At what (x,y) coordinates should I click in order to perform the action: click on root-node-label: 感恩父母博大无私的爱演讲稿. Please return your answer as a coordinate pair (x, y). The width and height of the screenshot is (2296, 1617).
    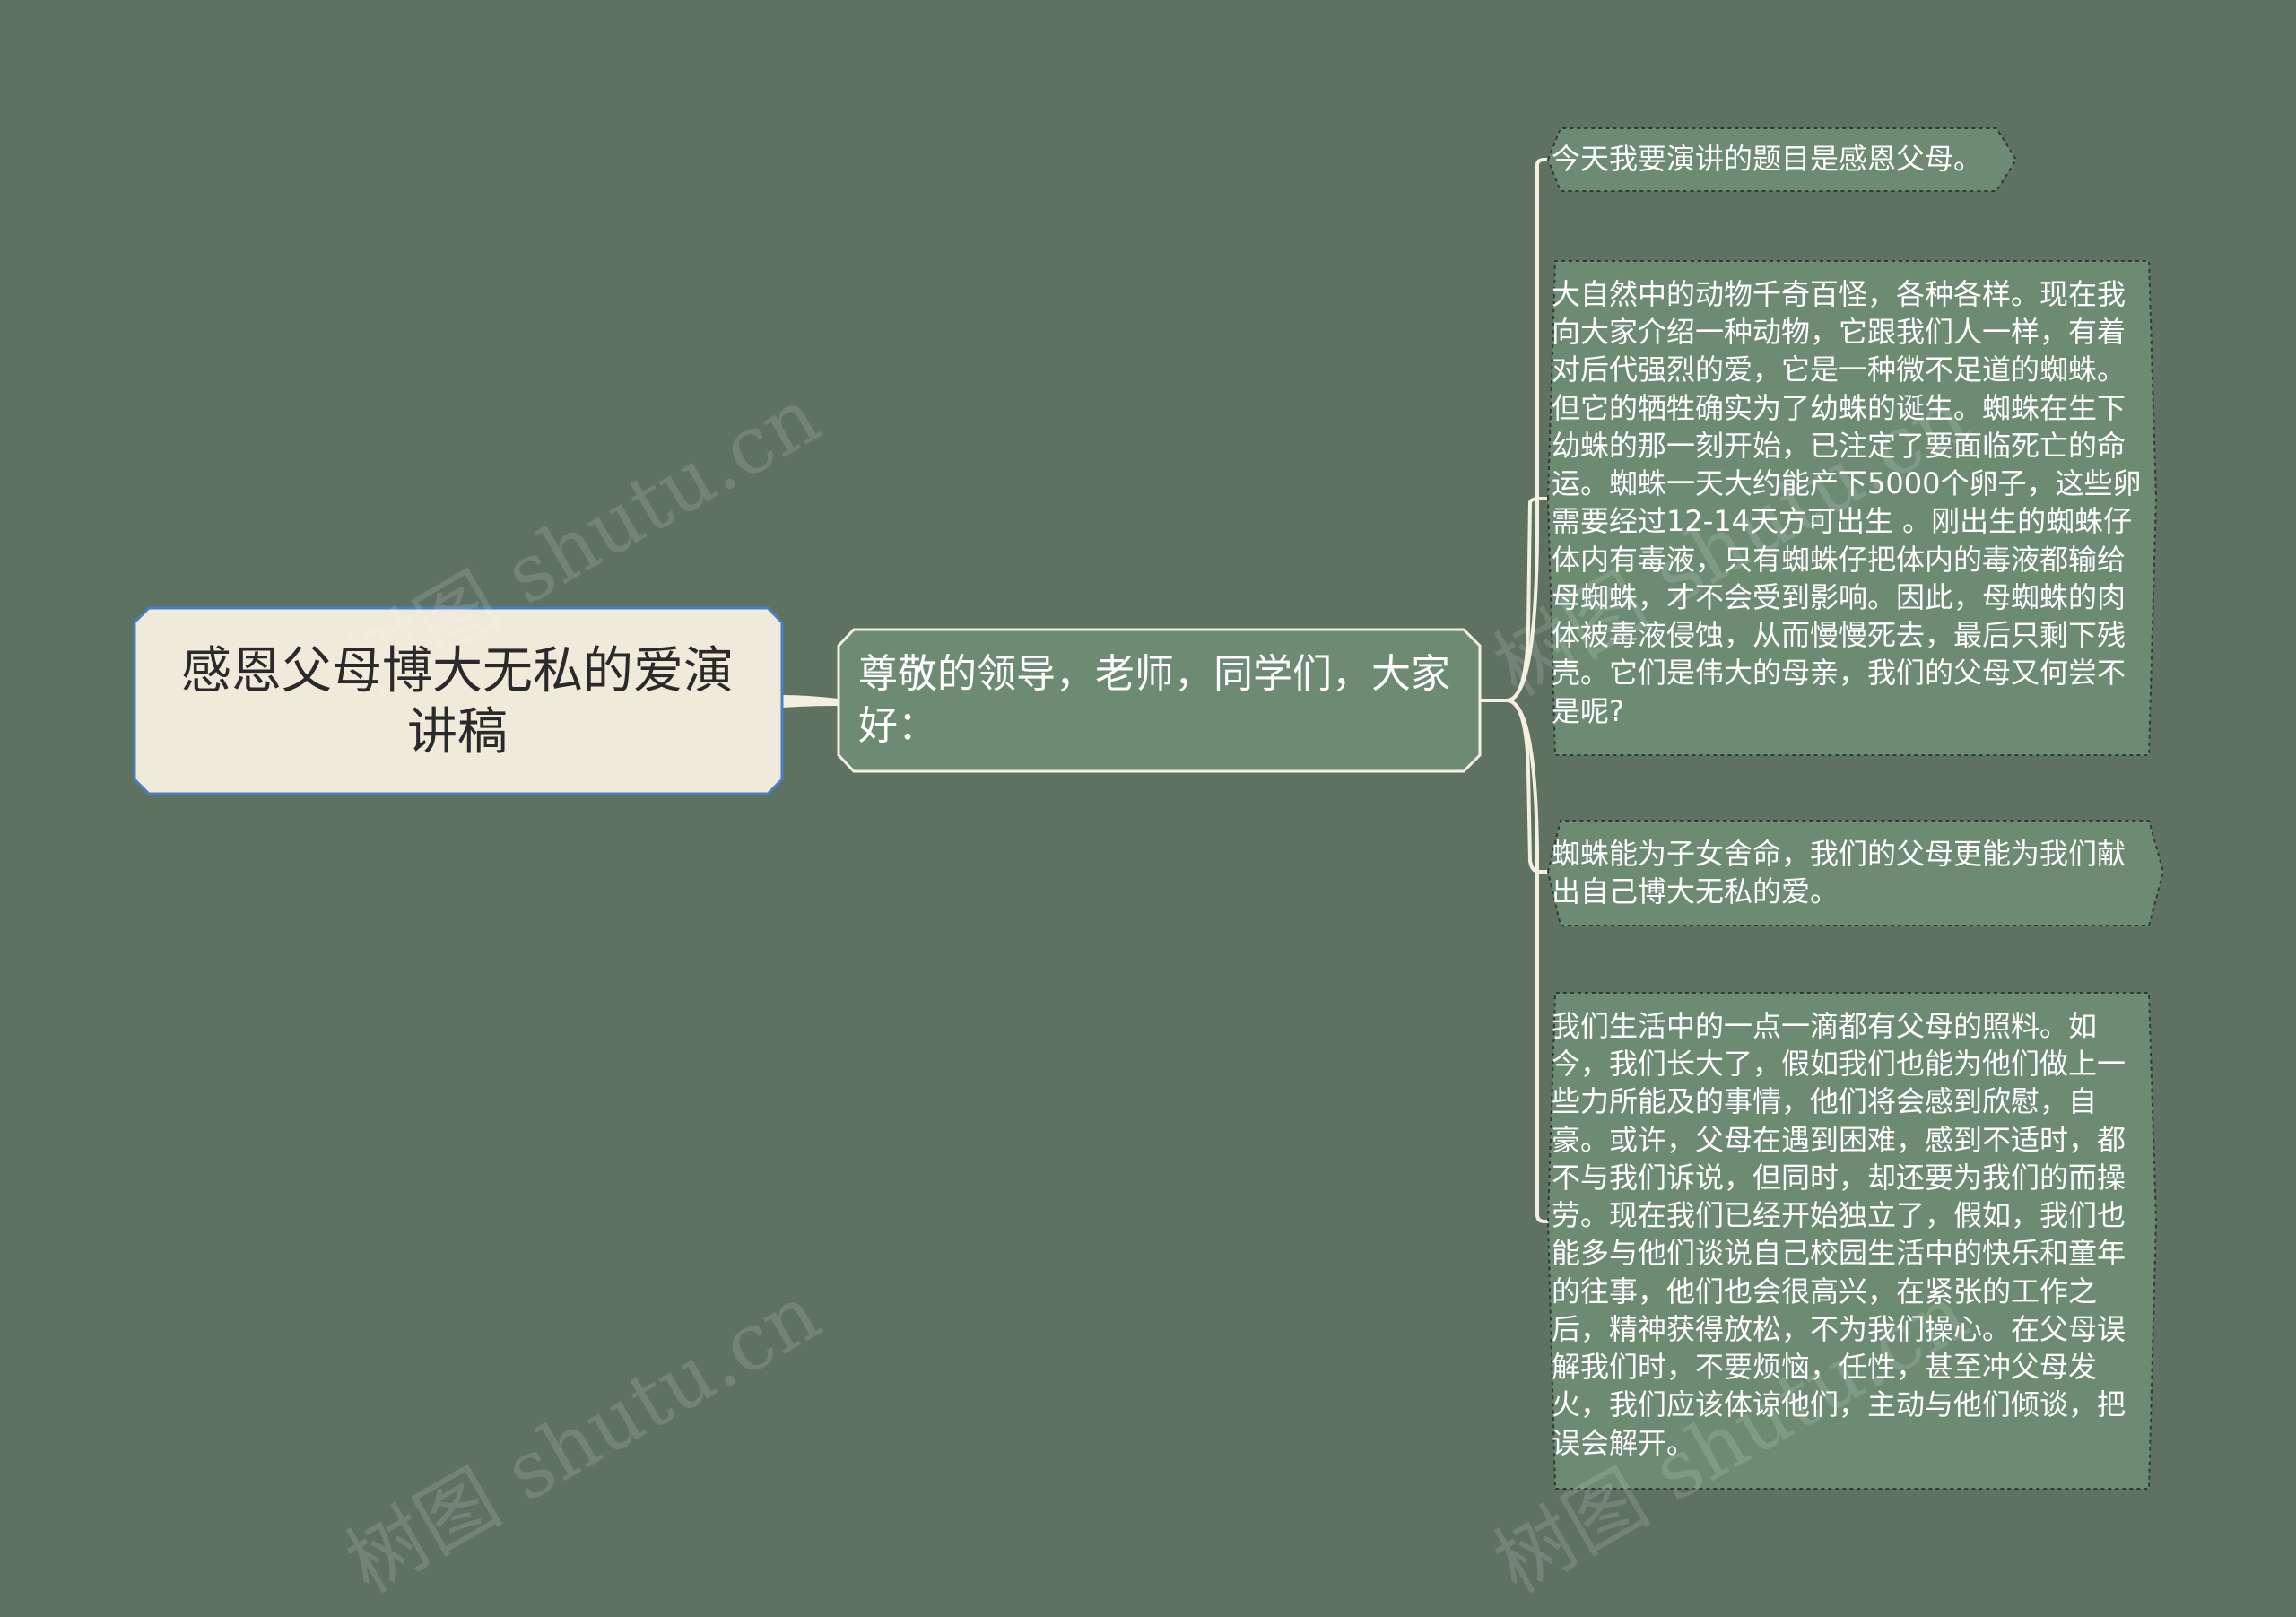
    Looking at the image, I should click on (457, 701).